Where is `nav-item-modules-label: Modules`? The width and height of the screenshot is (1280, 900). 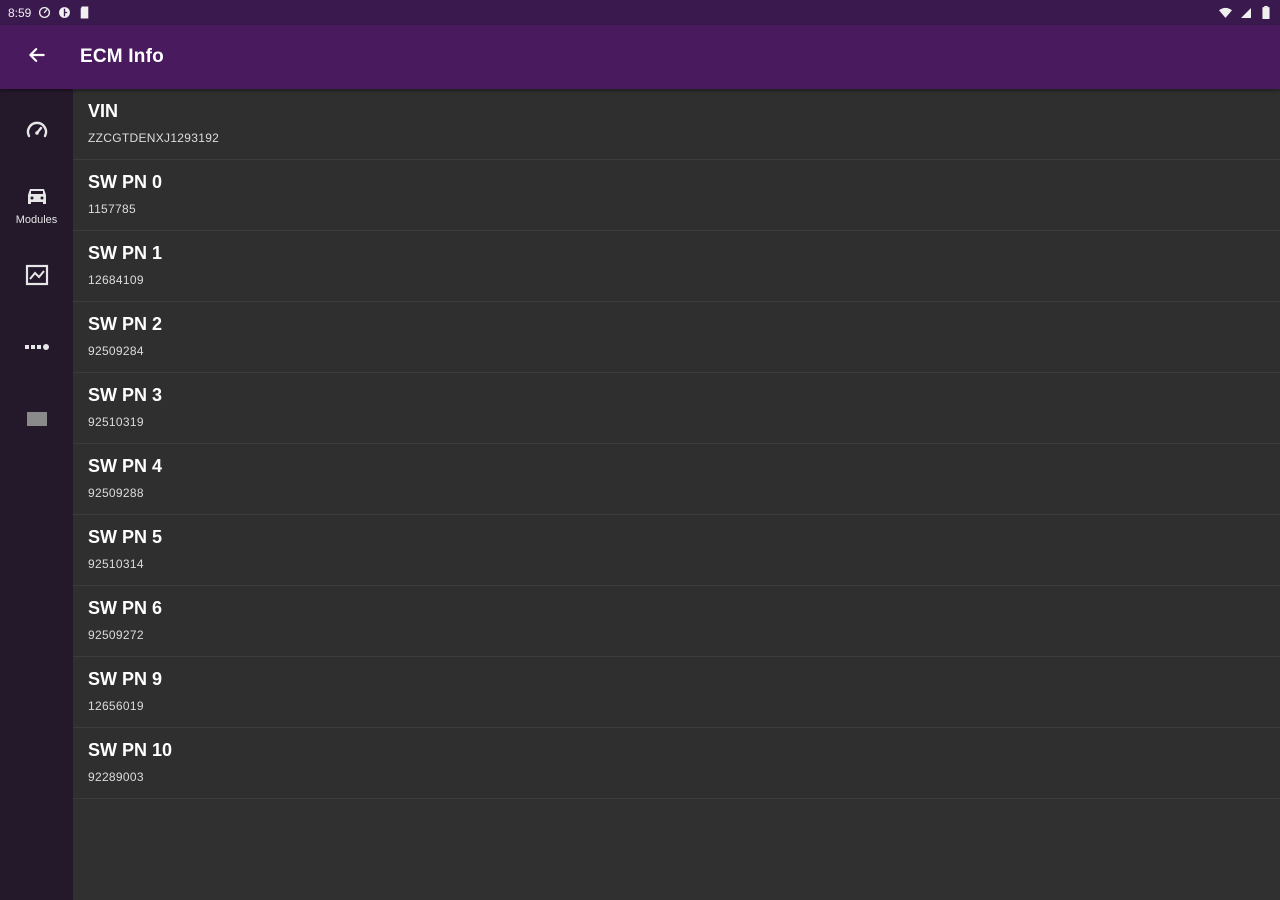 nav-item-modules-label: Modules is located at coordinates (36, 219).